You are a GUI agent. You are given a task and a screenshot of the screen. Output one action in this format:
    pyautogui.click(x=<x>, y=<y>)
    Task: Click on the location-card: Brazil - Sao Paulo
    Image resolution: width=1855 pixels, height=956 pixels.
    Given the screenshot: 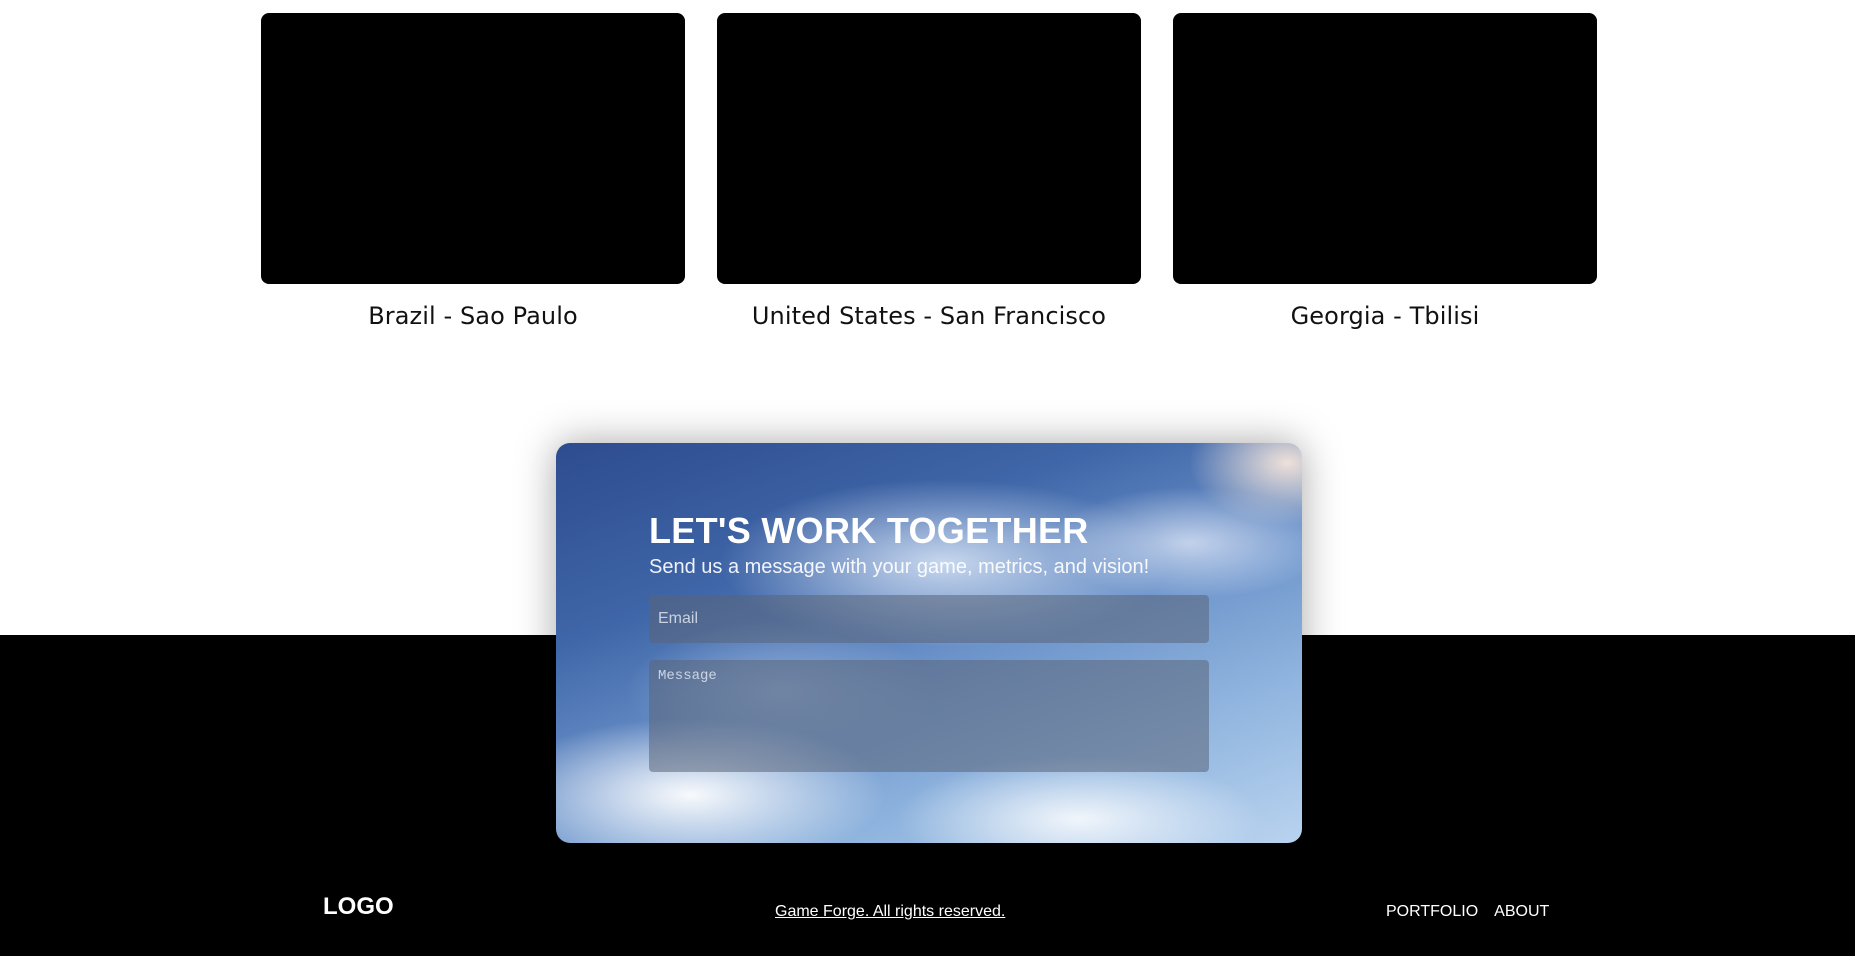 What is the action you would take?
    pyautogui.click(x=473, y=171)
    